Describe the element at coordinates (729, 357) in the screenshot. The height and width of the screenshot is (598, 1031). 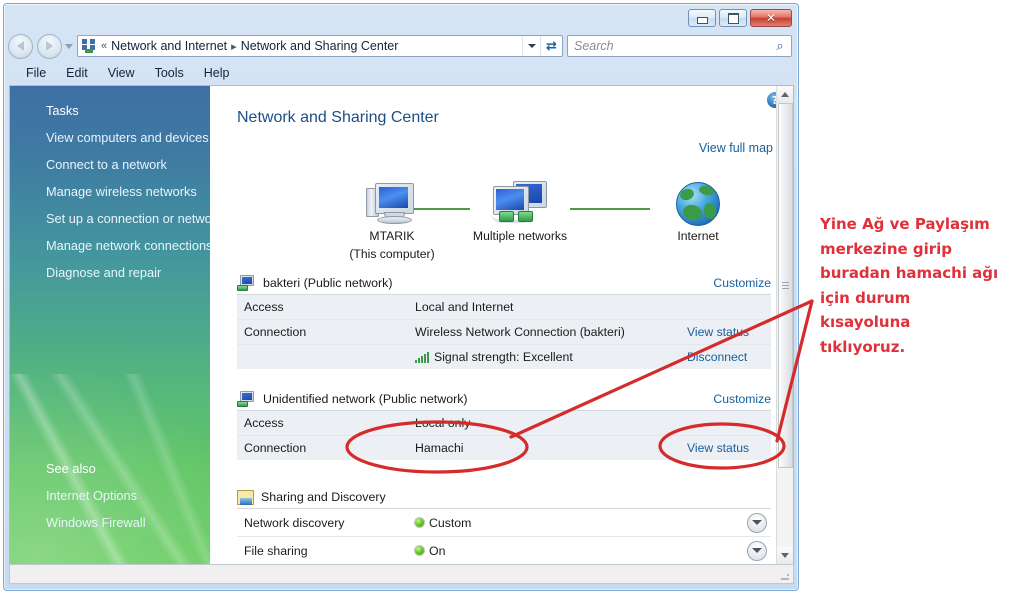
I see `disconnect-link: Disconnect` at that location.